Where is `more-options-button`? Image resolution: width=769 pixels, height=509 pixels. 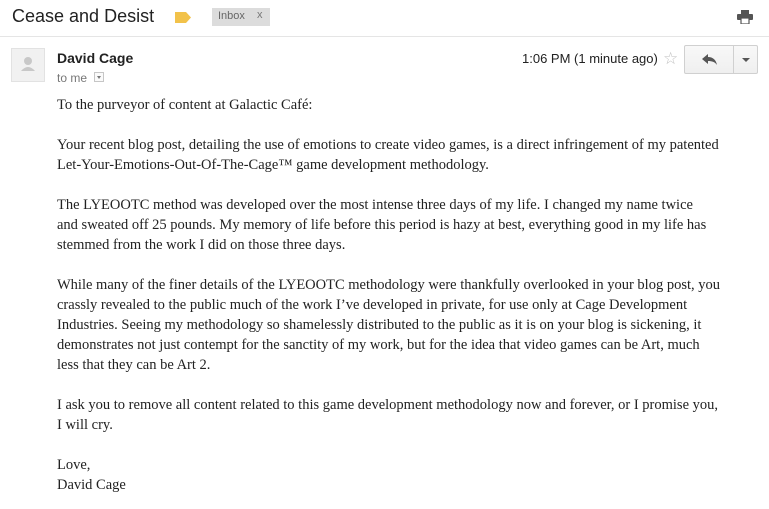
more-options-button is located at coordinates (745, 59).